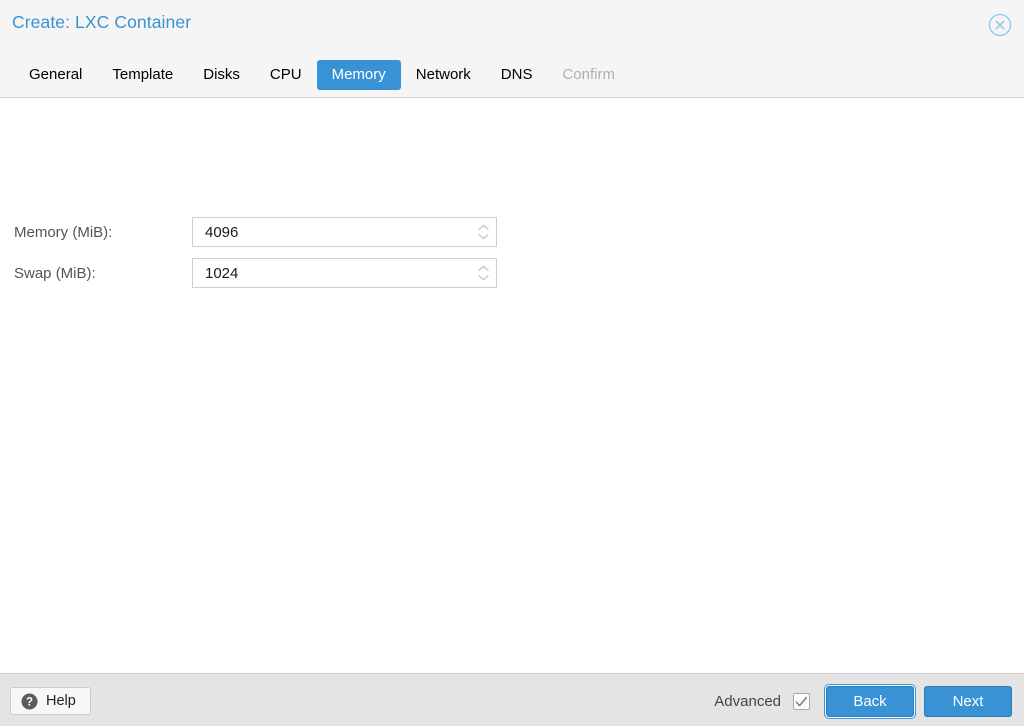 The width and height of the screenshot is (1024, 726). I want to click on tab-cpu: CPU, so click(286, 75).